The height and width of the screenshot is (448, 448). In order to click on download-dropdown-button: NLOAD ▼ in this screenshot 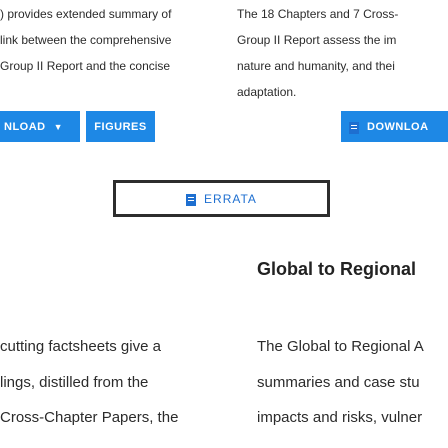, I will do `click(40, 126)`.